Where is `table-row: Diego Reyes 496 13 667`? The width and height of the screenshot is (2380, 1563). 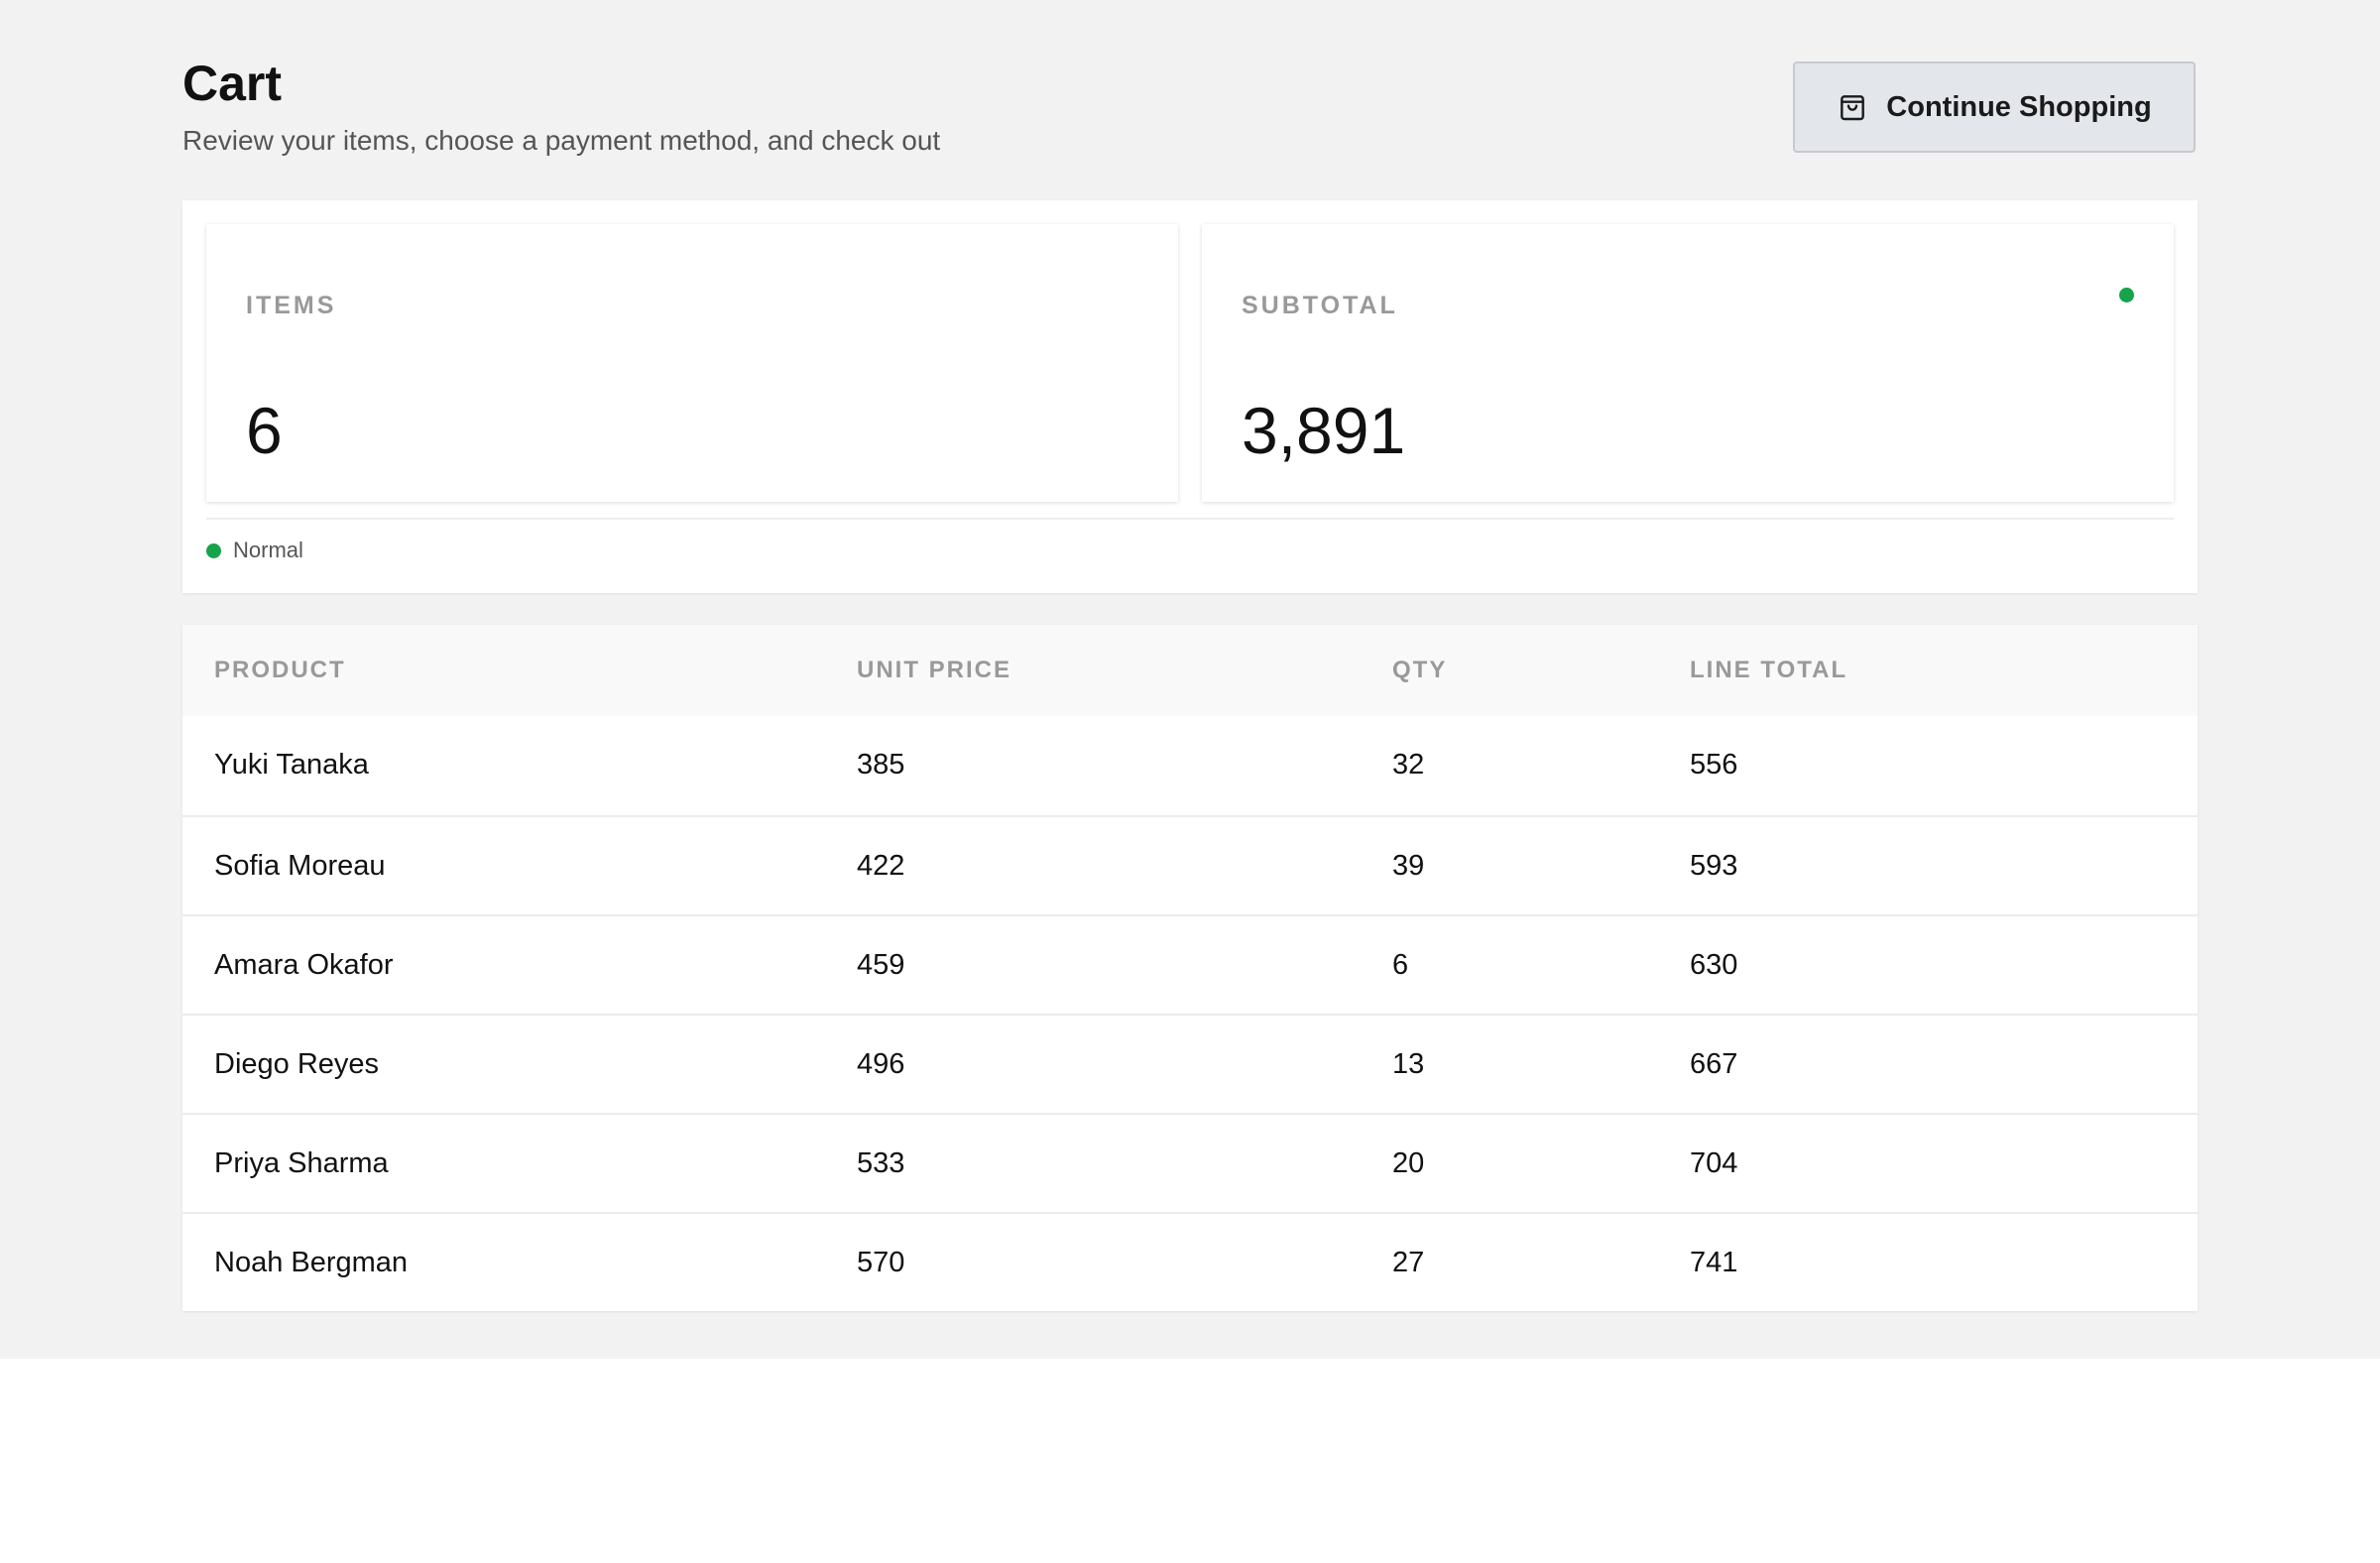
table-row: Diego Reyes 496 13 667 is located at coordinates (1190, 1063).